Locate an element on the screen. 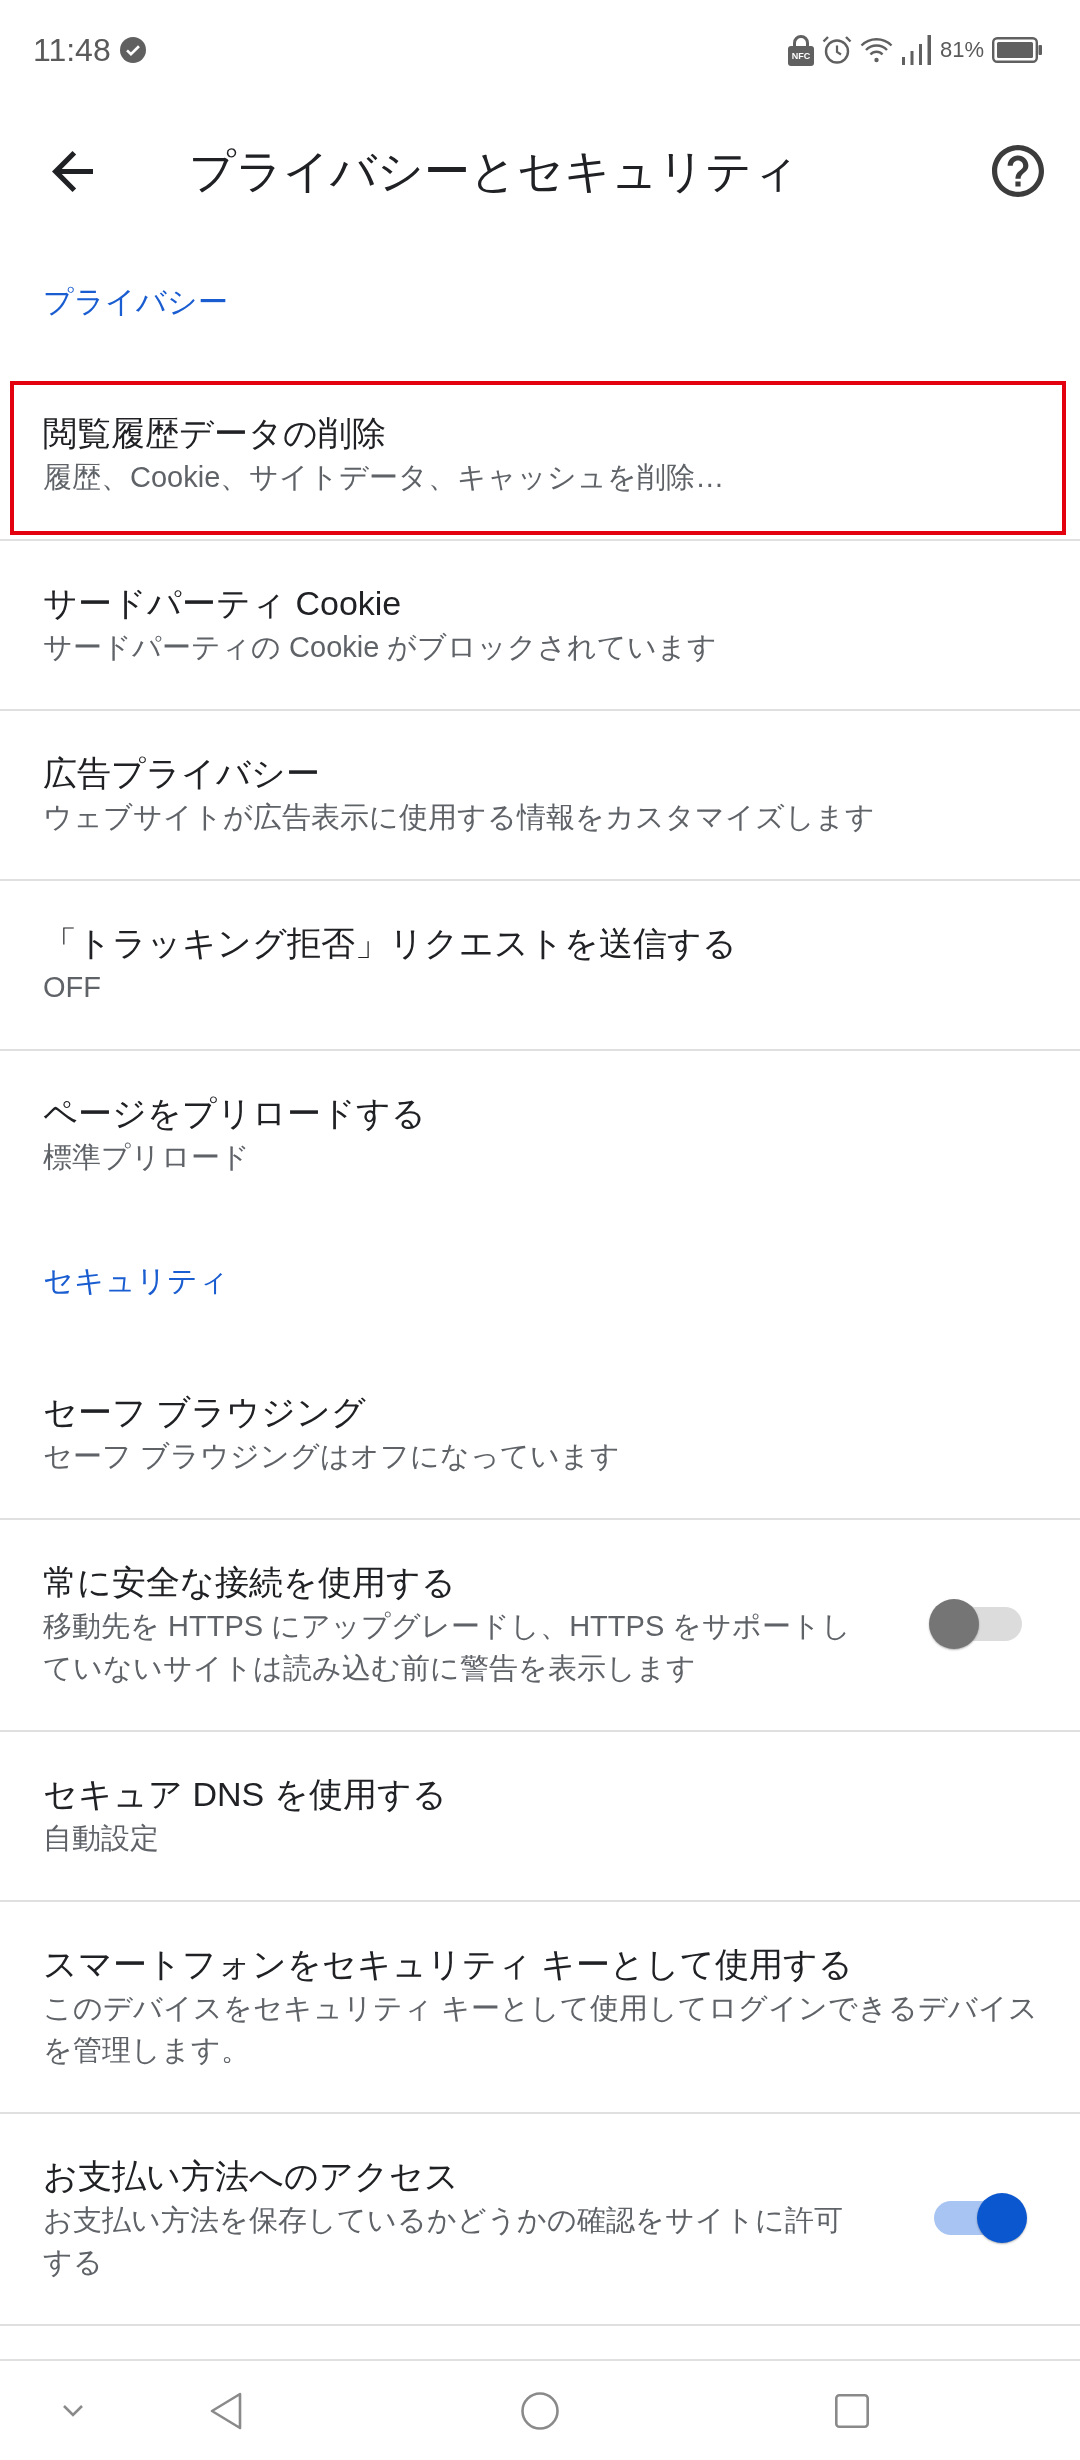  nfc-label: NFC is located at coordinates (801, 56).